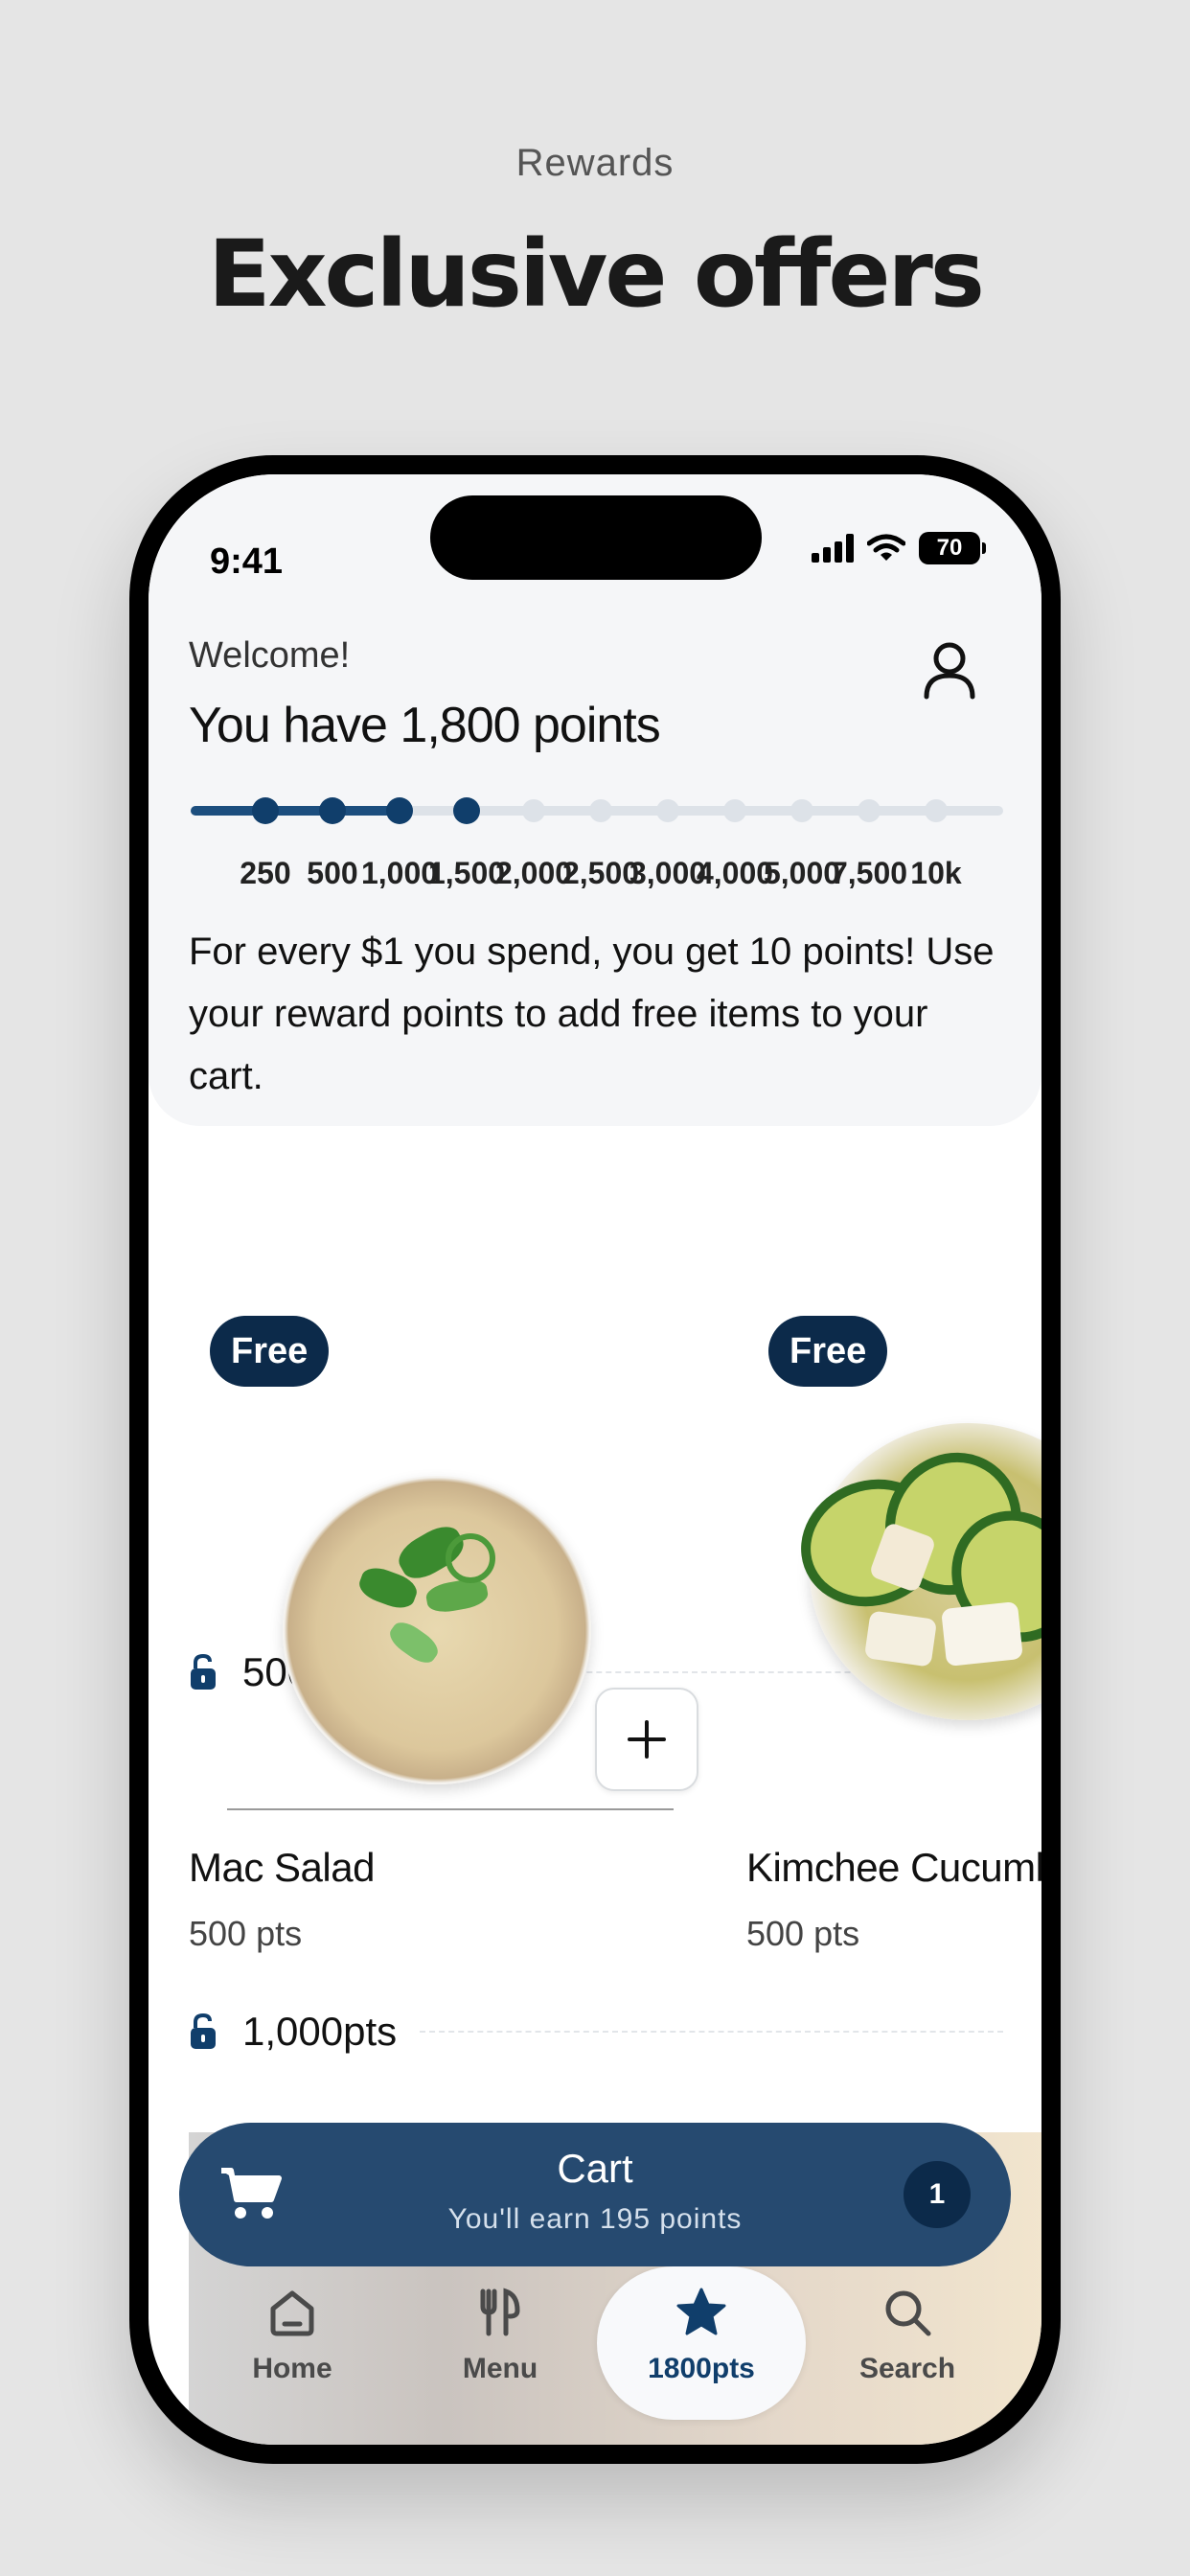 The height and width of the screenshot is (2576, 1190). Describe the element at coordinates (937, 2194) in the screenshot. I see `cart-count-badge: 1` at that location.